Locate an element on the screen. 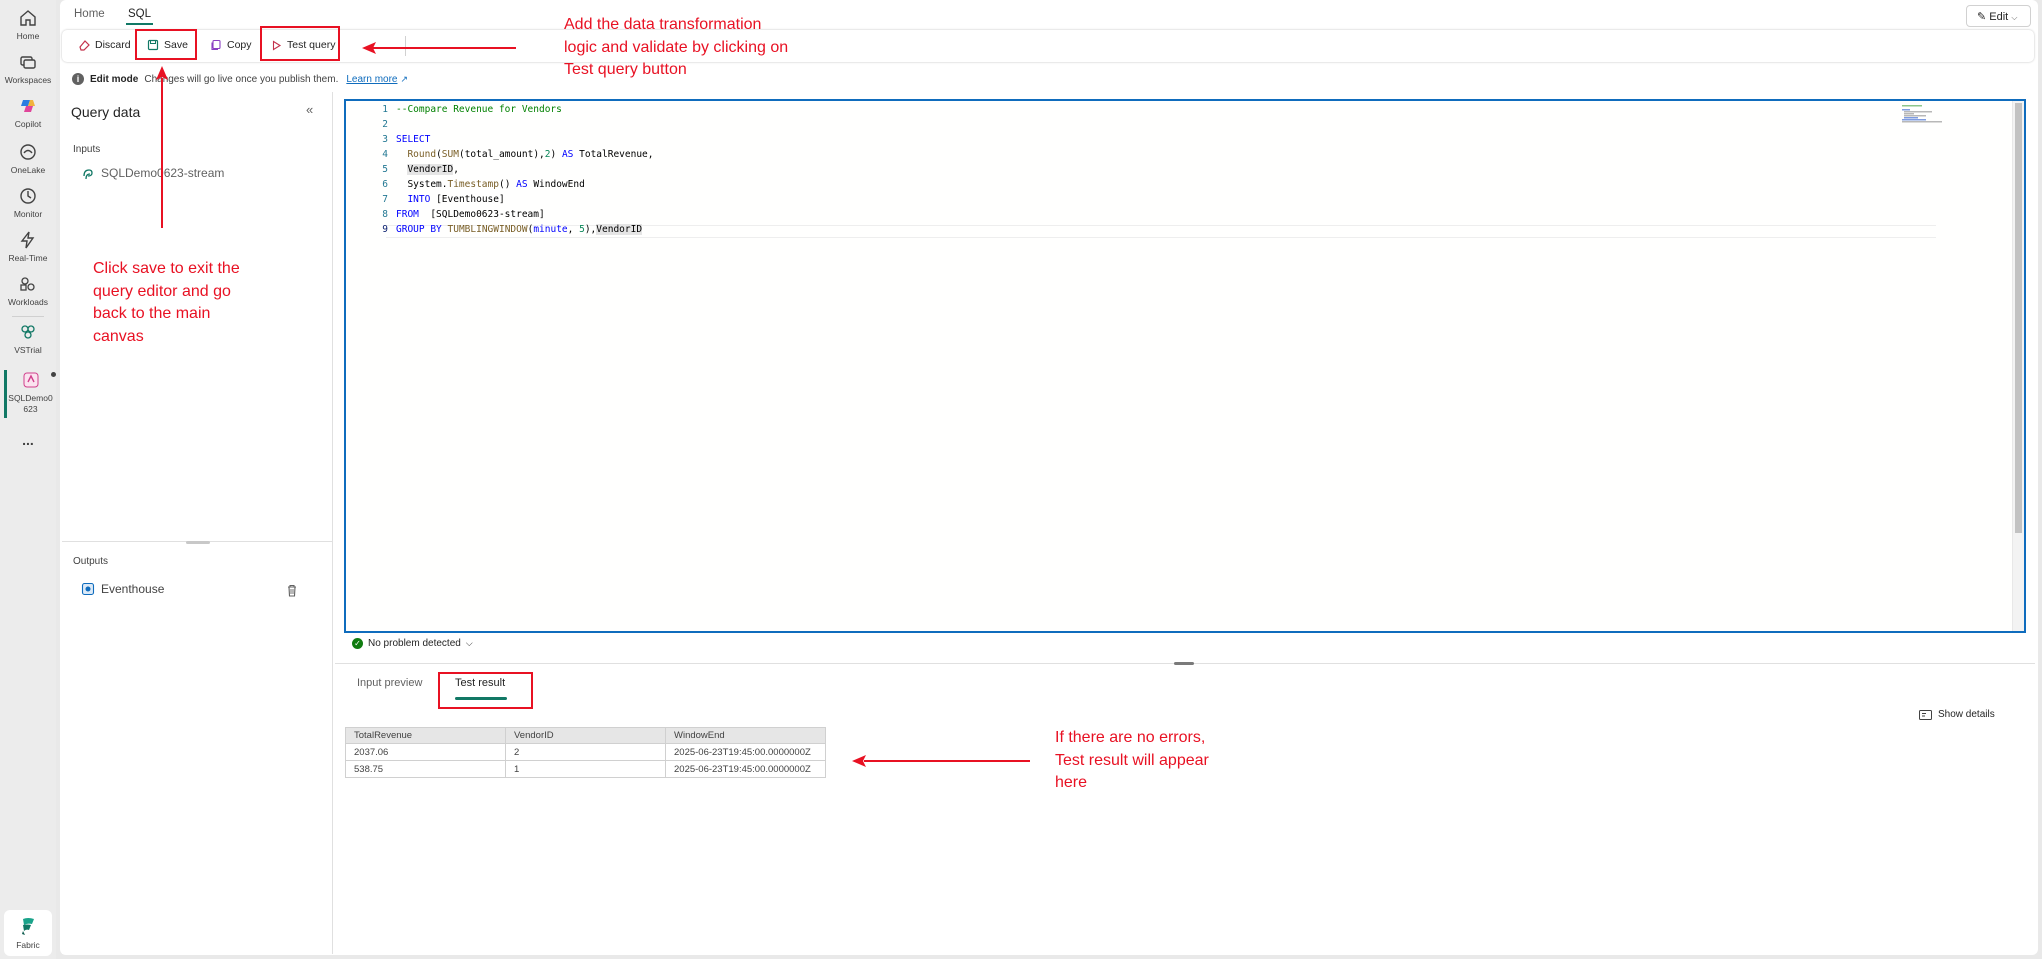 The image size is (2042, 959). rail-item-label: Monitor is located at coordinates (28, 214).